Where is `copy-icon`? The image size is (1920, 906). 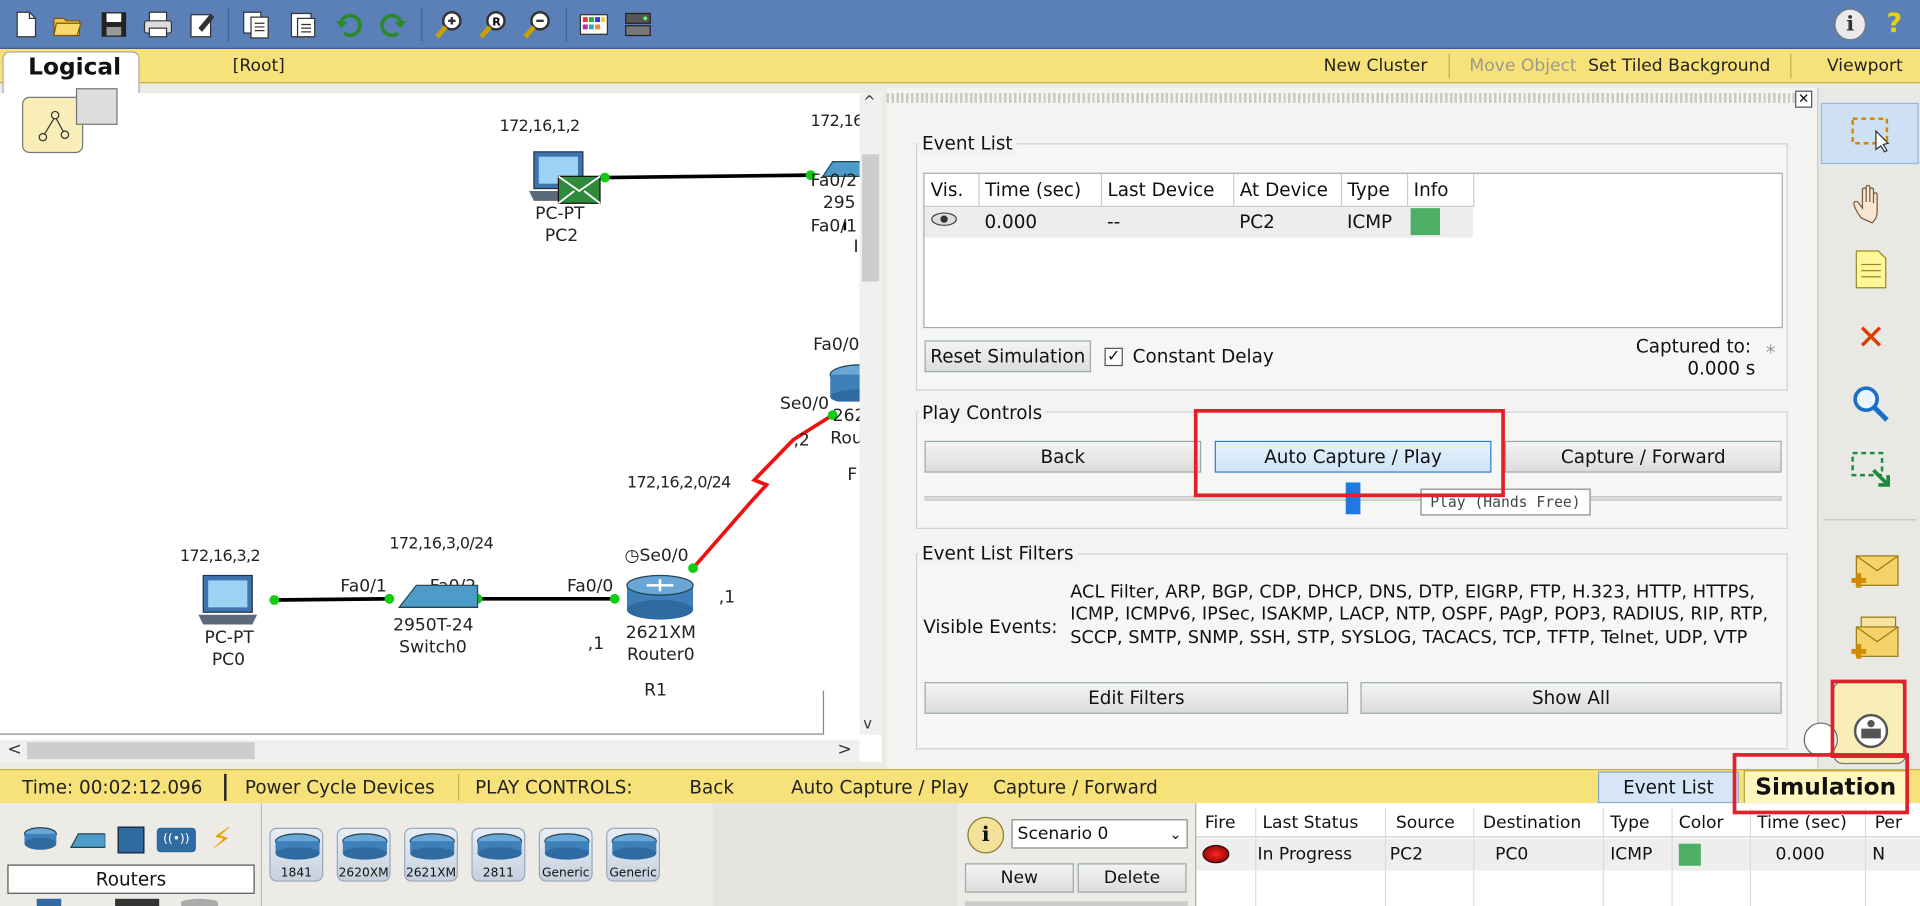
copy-icon is located at coordinates (256, 25).